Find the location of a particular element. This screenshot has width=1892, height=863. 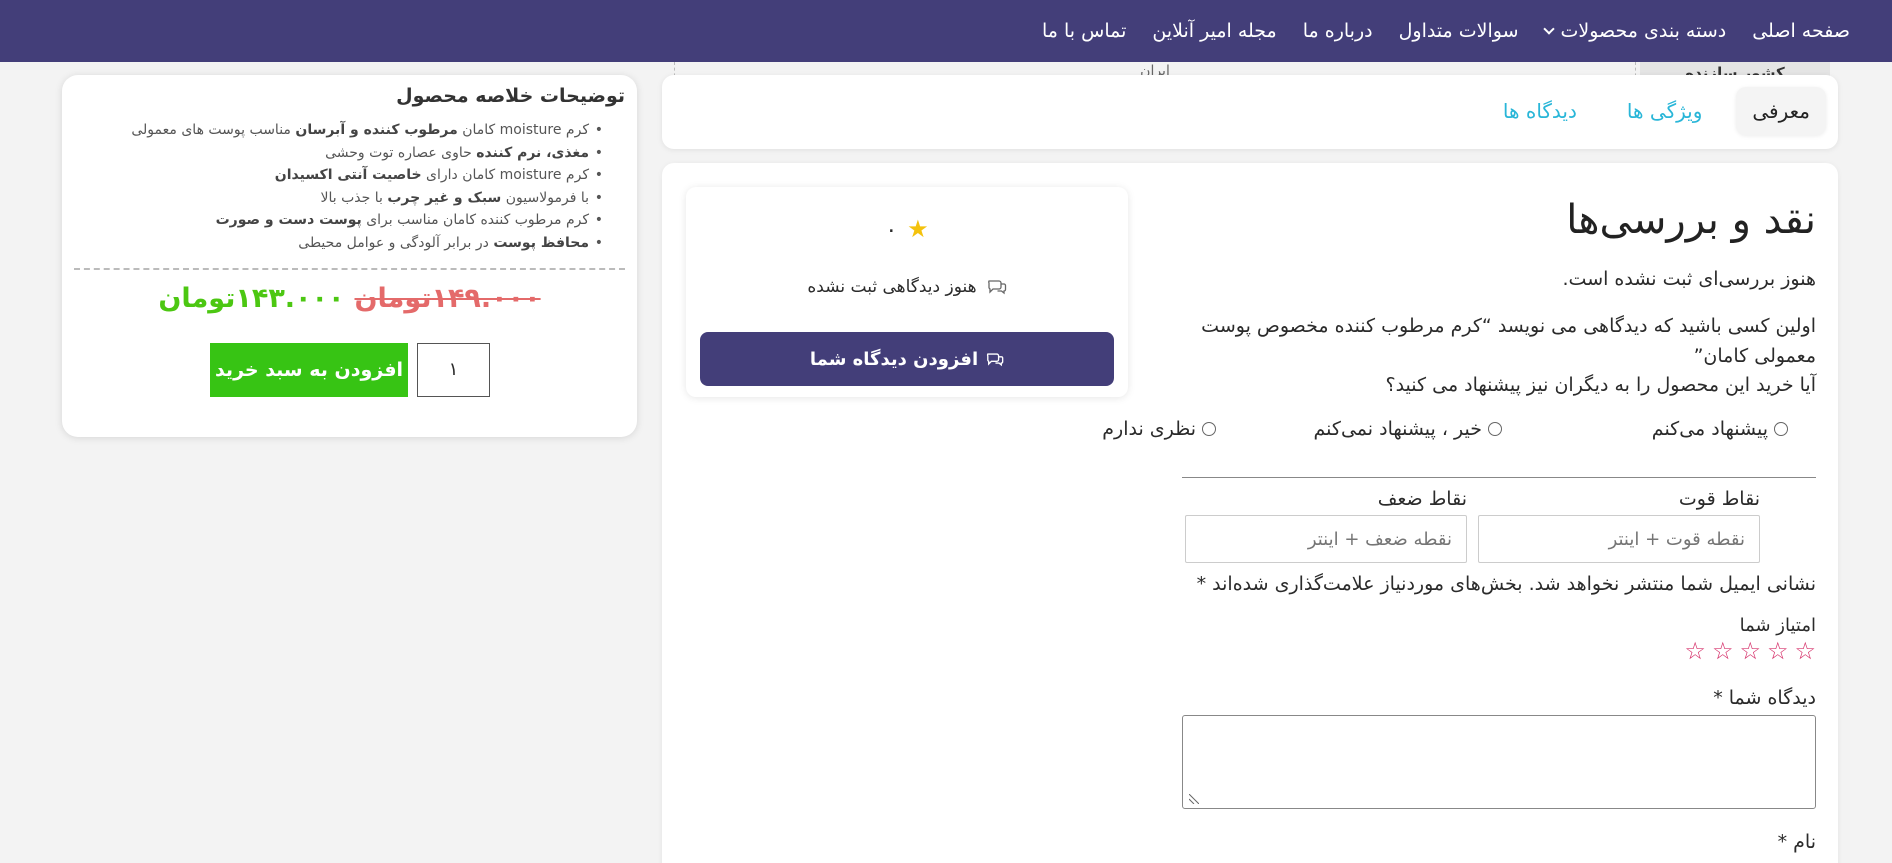

nav-item-categories: دسته بندی محصولات is located at coordinates (1634, 31).